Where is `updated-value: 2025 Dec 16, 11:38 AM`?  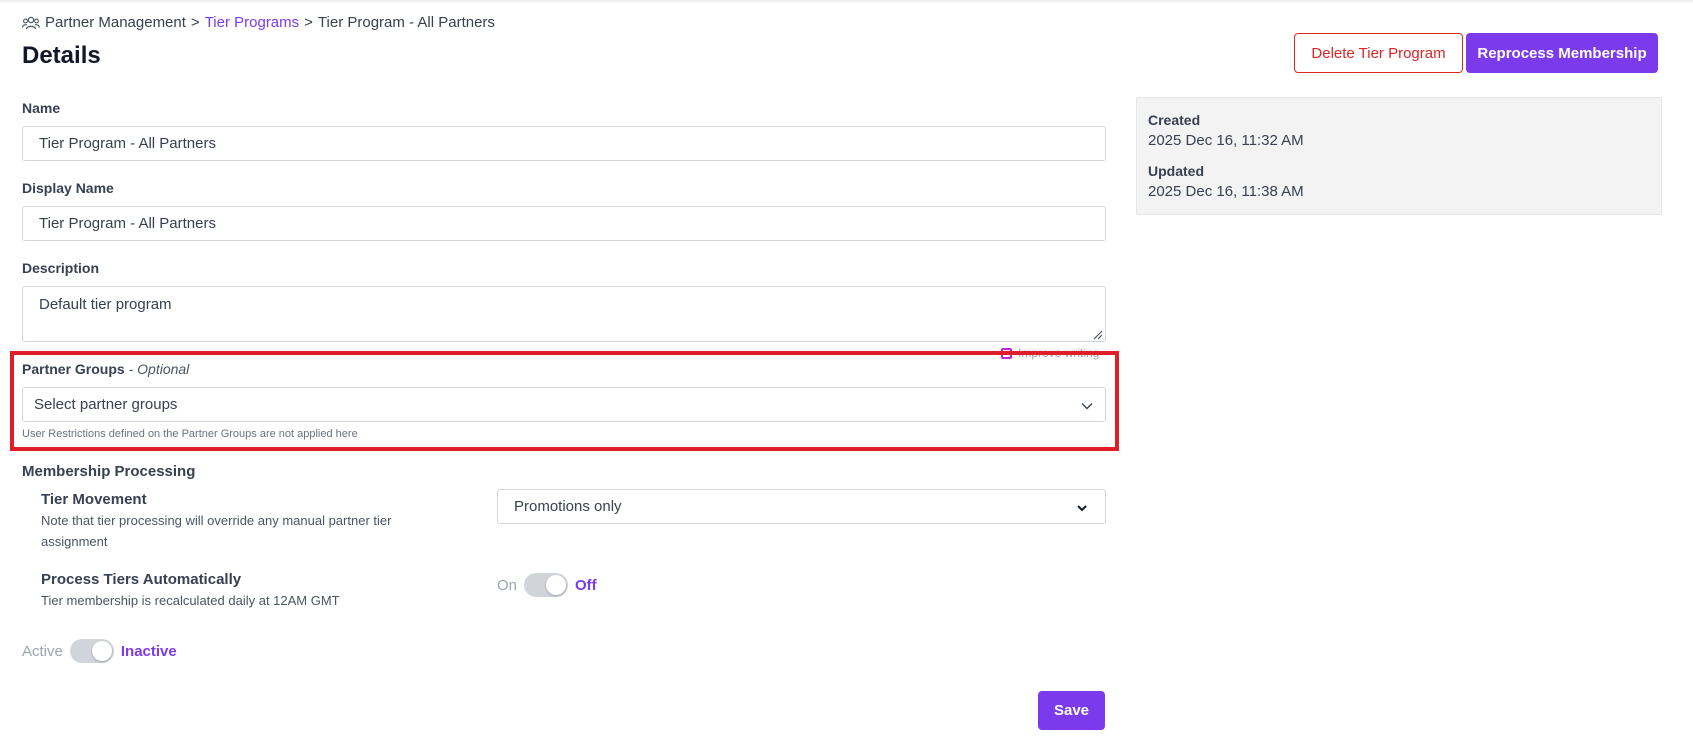 updated-value: 2025 Dec 16, 11:38 AM is located at coordinates (1226, 191).